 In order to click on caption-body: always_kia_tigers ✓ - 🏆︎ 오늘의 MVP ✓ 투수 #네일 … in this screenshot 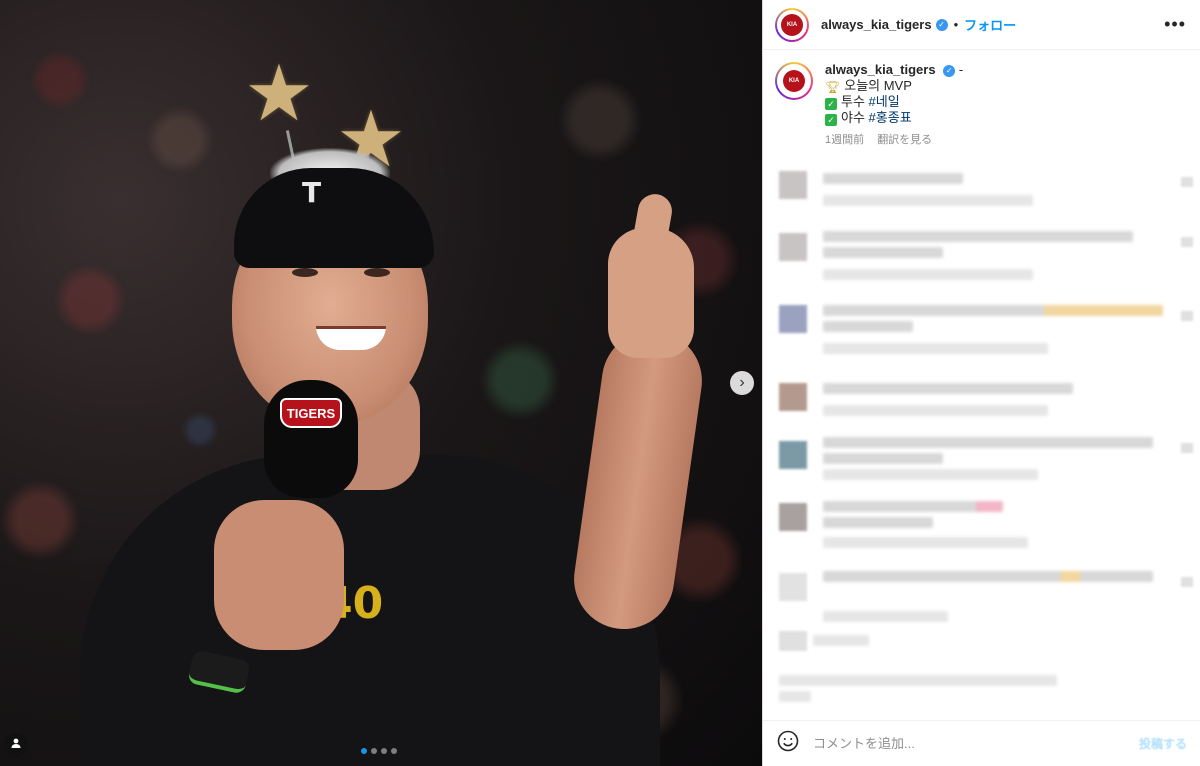, I will do `click(894, 105)`.